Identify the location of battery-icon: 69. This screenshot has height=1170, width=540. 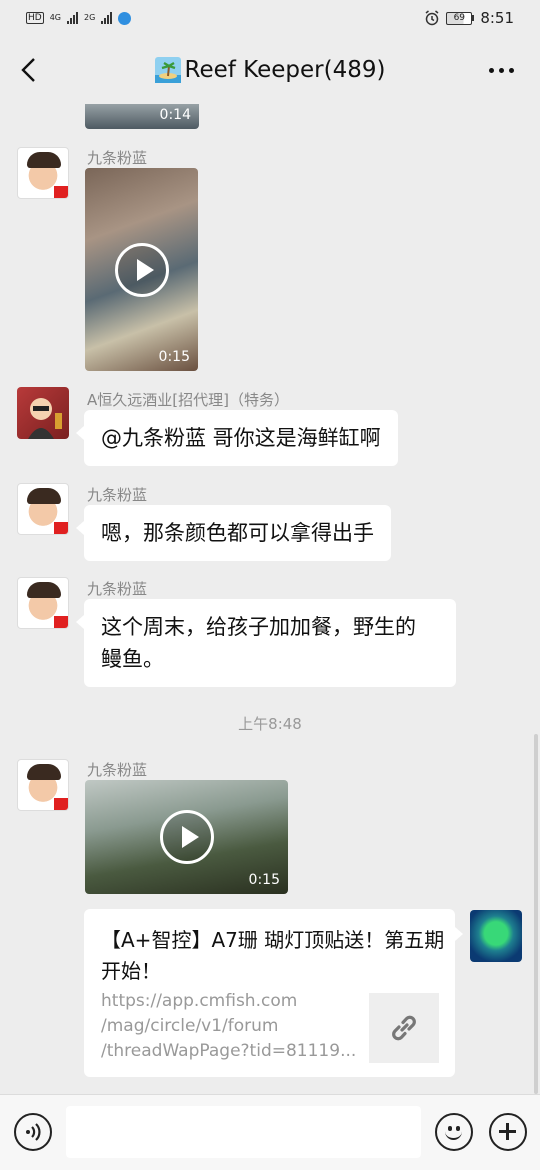
(460, 18).